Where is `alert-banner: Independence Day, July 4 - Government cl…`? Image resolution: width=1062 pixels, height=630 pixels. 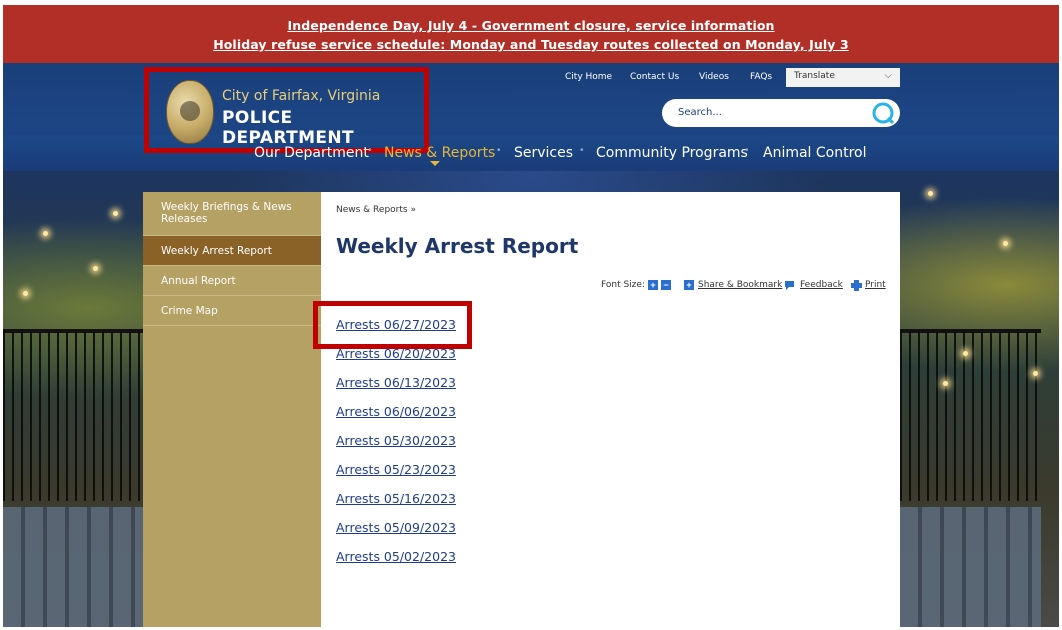
alert-banner: Independence Day, July 4 - Government cl… is located at coordinates (531, 34).